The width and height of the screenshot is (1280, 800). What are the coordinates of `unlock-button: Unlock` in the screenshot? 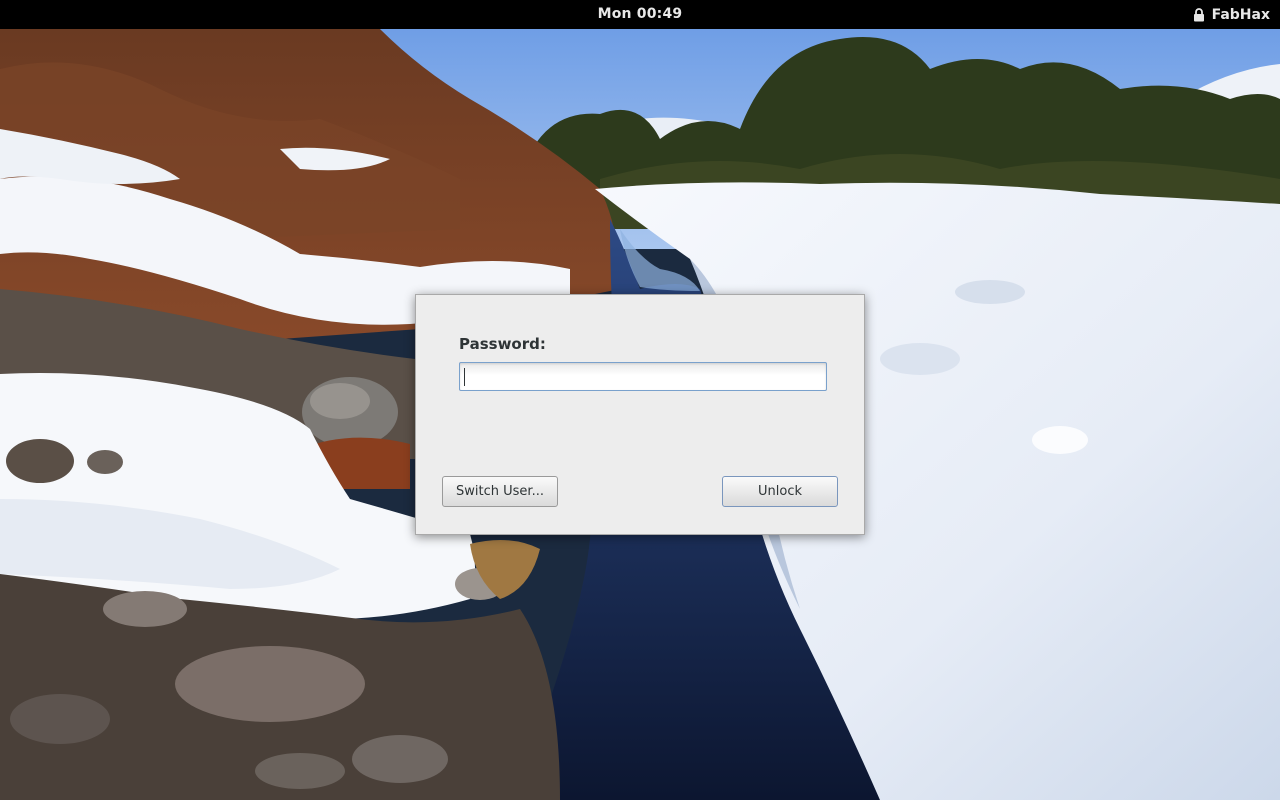 It's located at (780, 491).